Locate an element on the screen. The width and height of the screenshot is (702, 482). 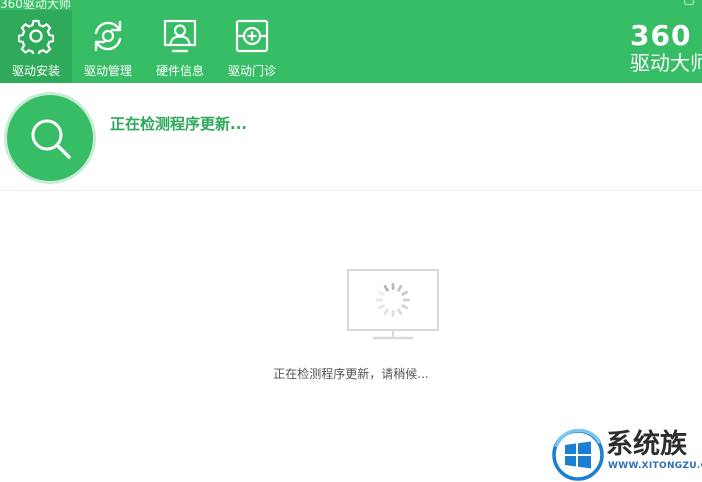
gear-icon is located at coordinates (36, 36).